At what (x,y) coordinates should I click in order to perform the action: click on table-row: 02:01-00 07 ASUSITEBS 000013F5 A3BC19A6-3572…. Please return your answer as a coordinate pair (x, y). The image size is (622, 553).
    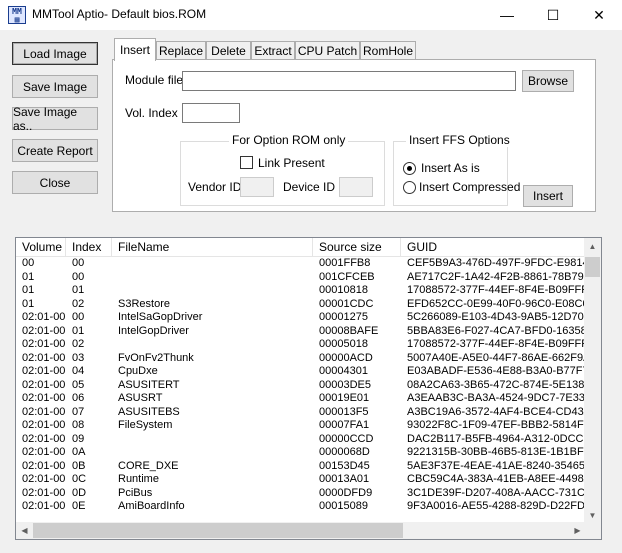
    Looking at the image, I should click on (301, 413).